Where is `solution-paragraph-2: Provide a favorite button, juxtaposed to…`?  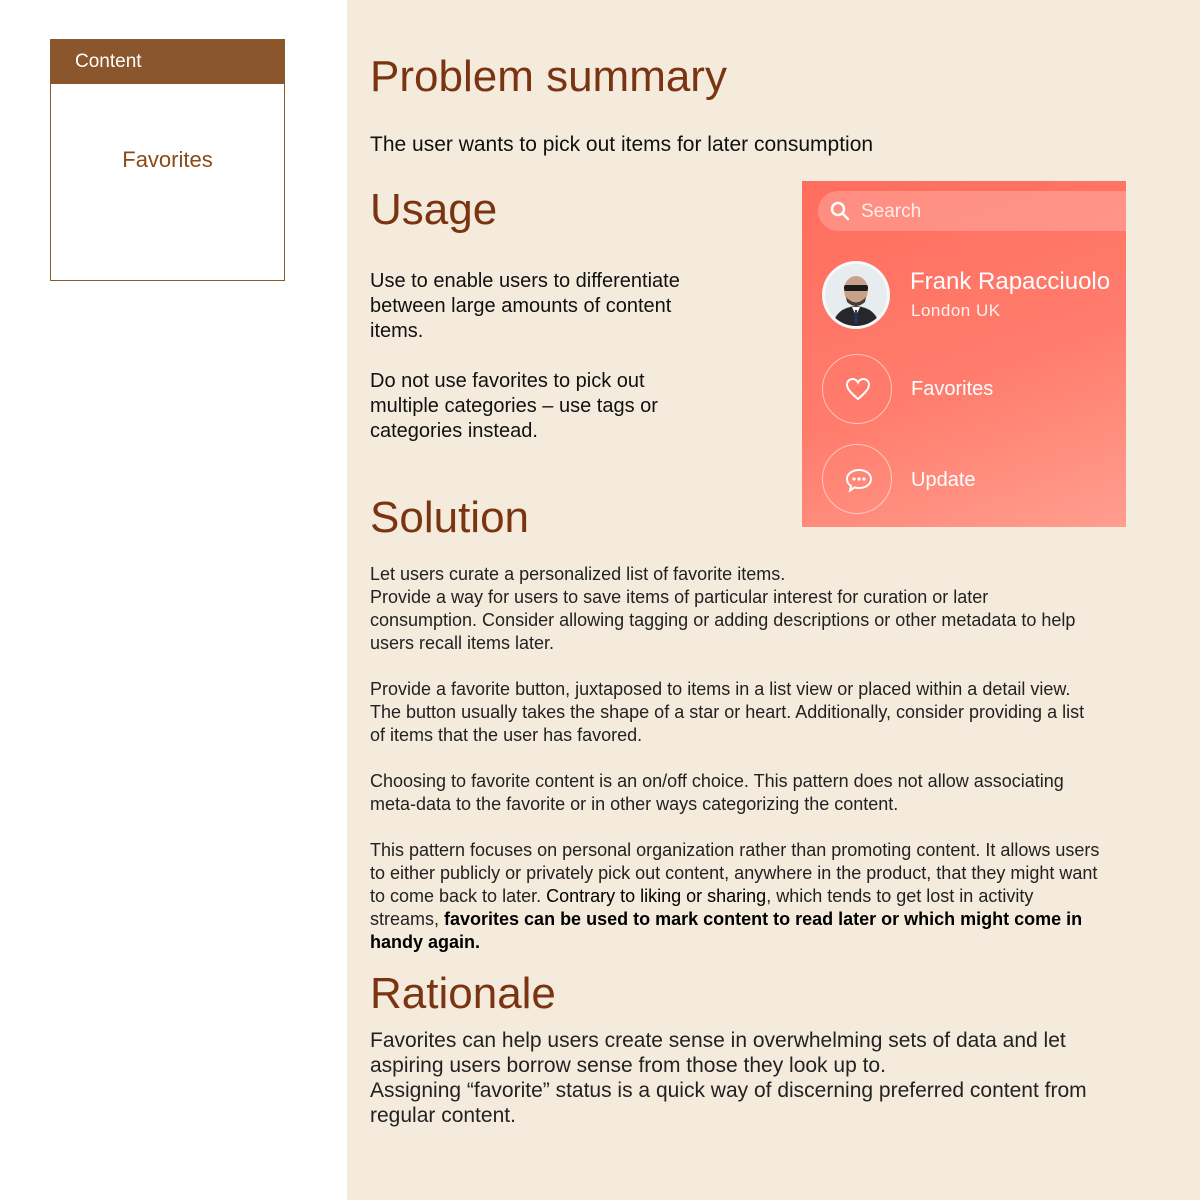 solution-paragraph-2: Provide a favorite button, juxtaposed to… is located at coordinates (727, 712).